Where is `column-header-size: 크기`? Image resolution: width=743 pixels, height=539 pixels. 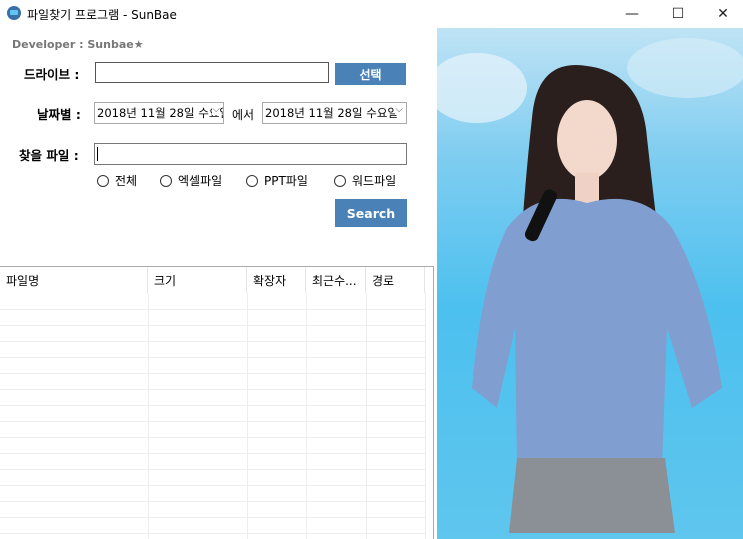
column-header-size: 크기 is located at coordinates (162, 280).